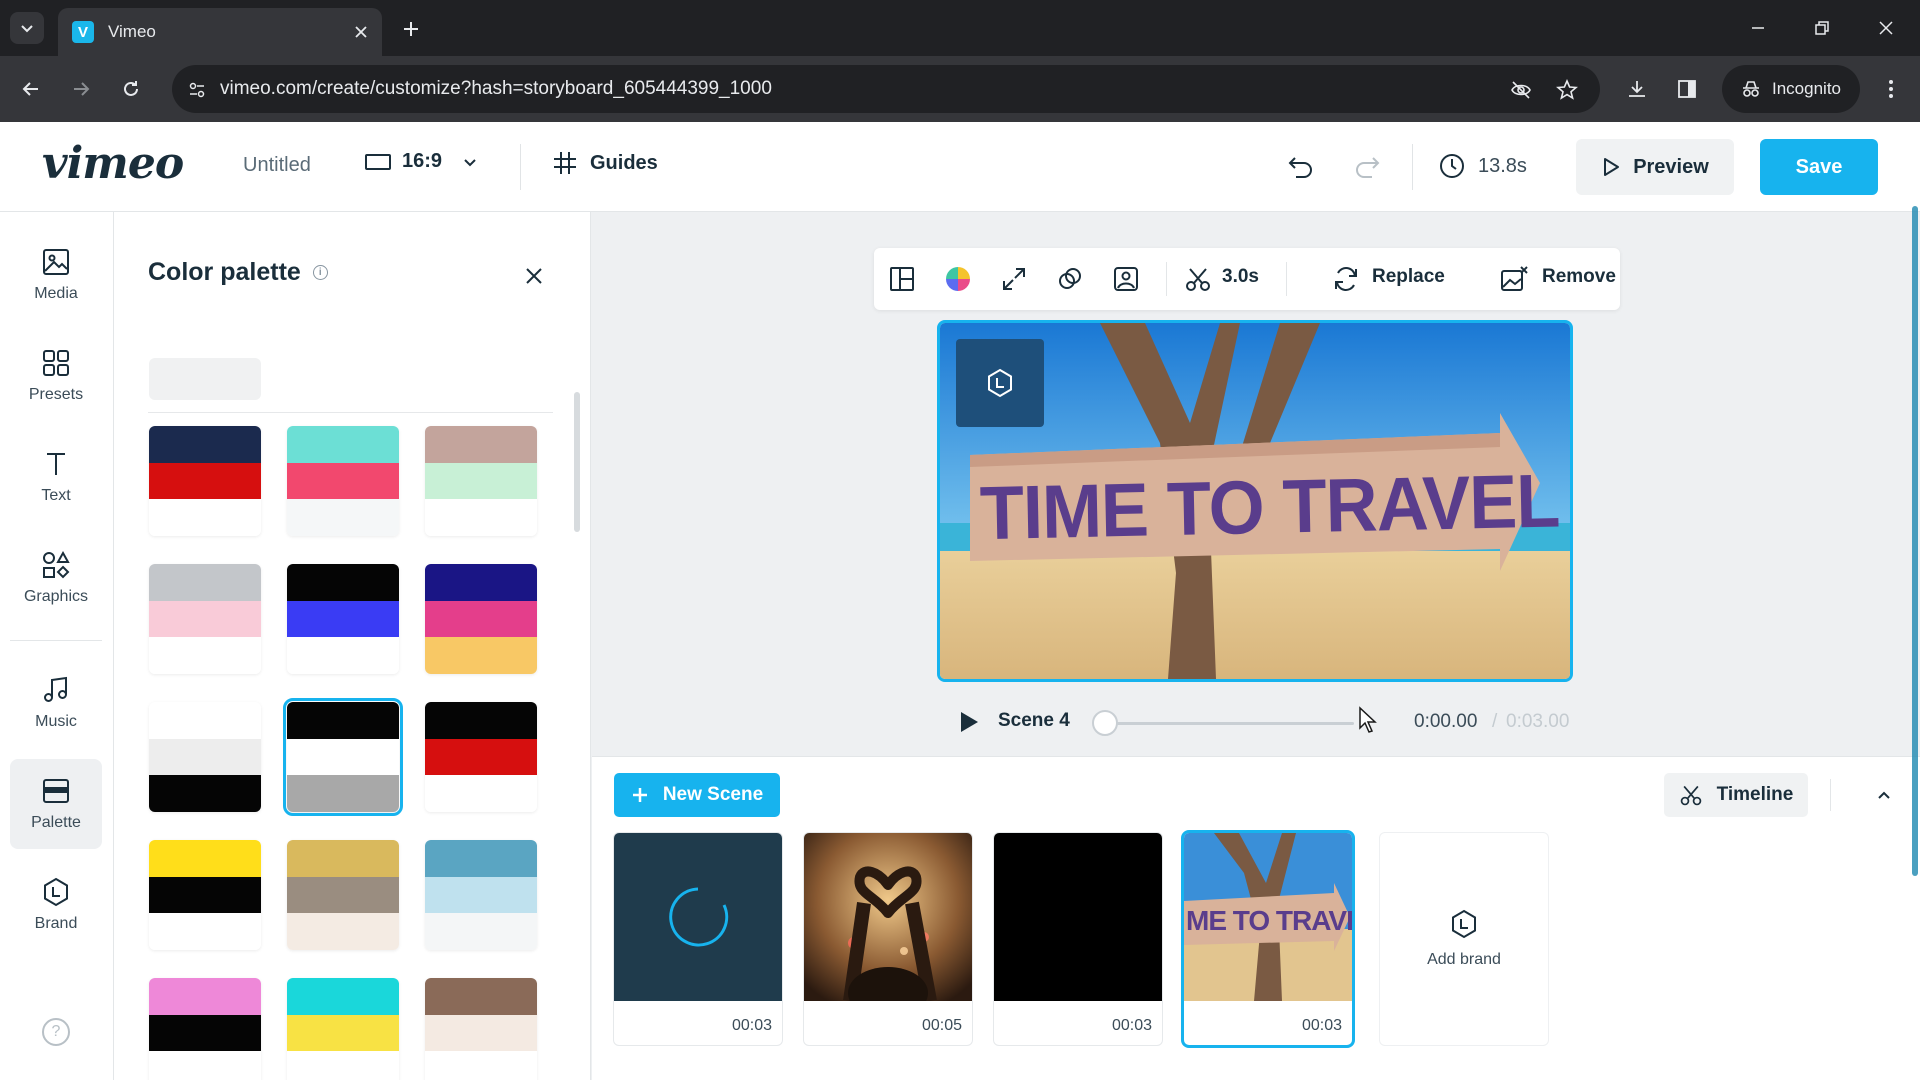 This screenshot has height=1080, width=1920. Describe the element at coordinates (1637, 89) in the screenshot. I see `download-button` at that location.